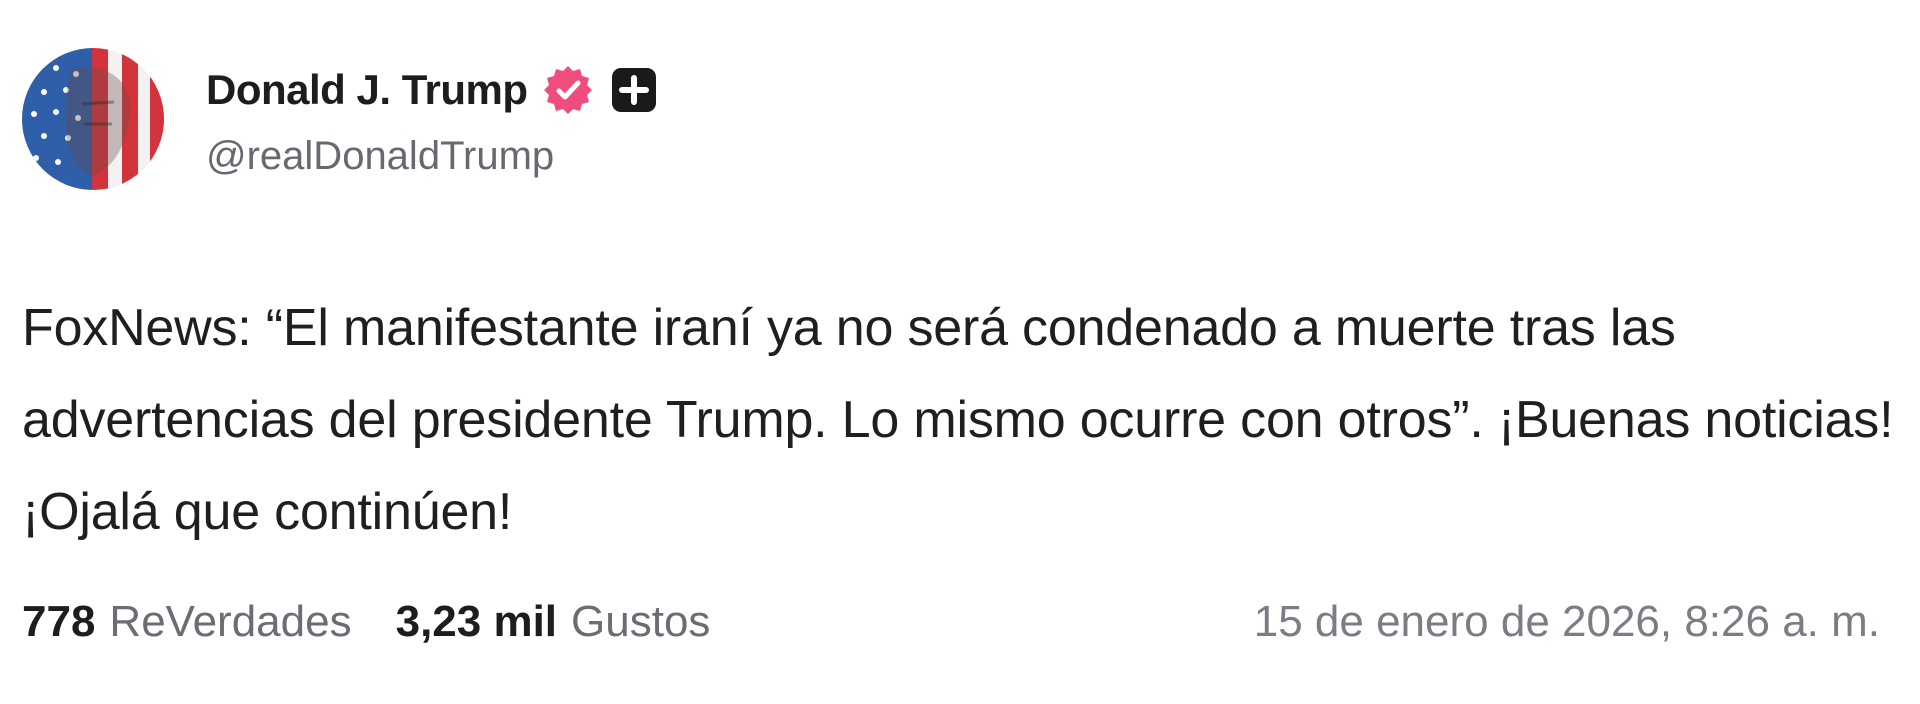 The height and width of the screenshot is (704, 1920). What do you see at coordinates (432, 156) in the screenshot?
I see `author-handle: @realDonaldTrump` at bounding box center [432, 156].